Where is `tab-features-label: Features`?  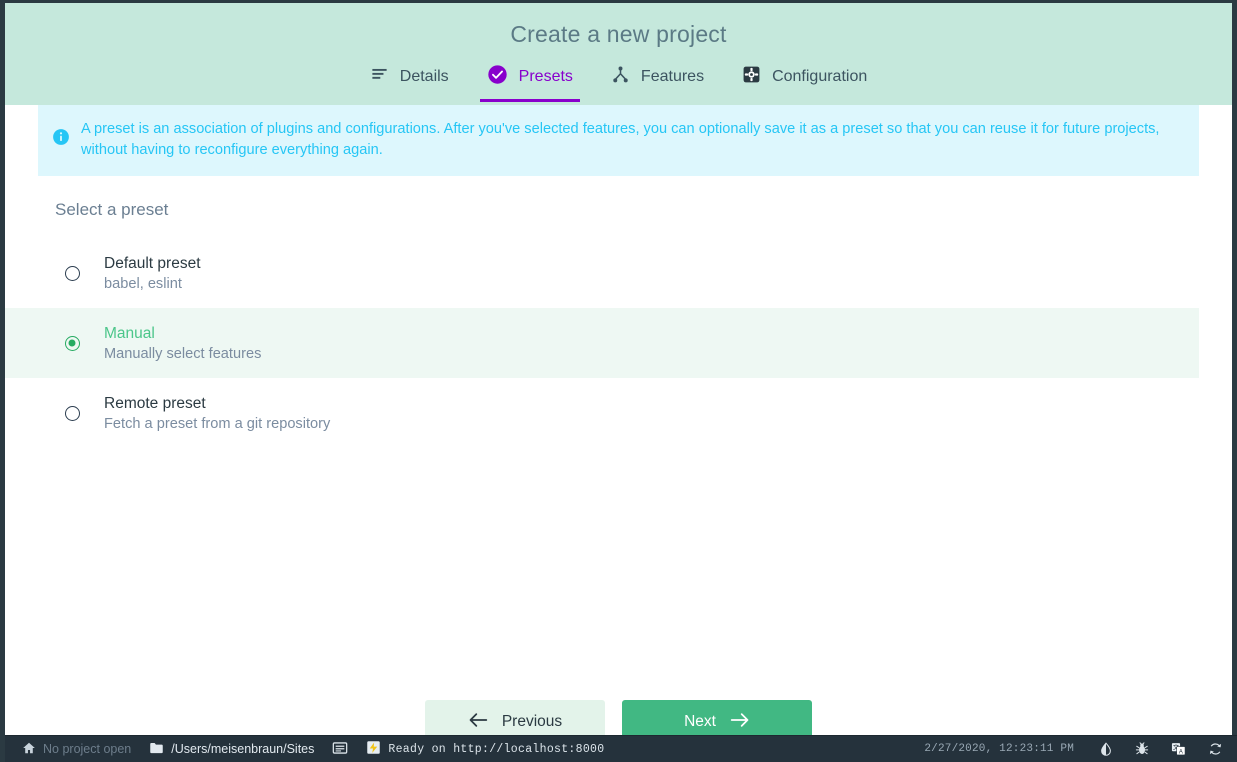 tab-features-label: Features is located at coordinates (672, 76).